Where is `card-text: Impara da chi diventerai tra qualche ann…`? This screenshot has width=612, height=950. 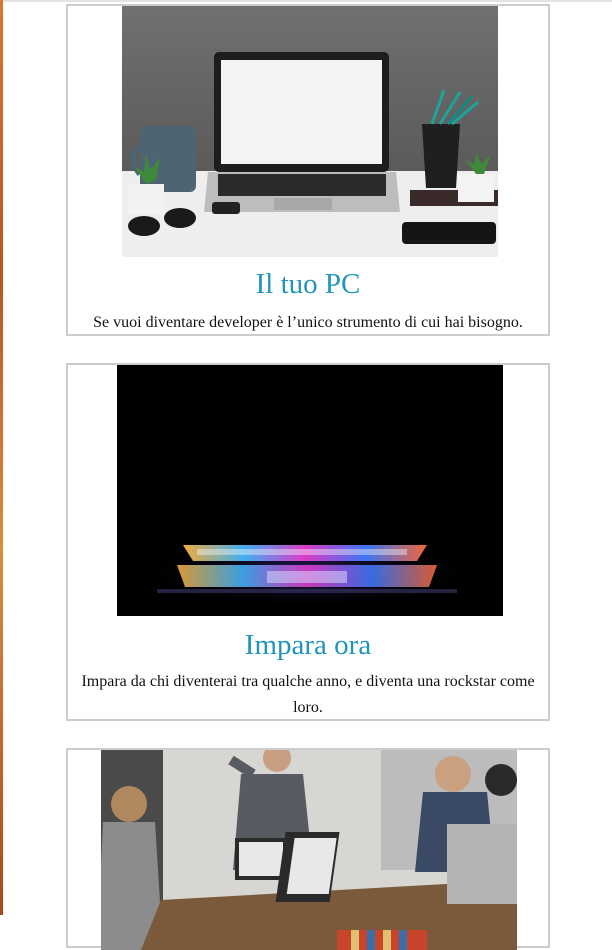 card-text: Impara da chi diventerai tra qualche ann… is located at coordinates (308, 694).